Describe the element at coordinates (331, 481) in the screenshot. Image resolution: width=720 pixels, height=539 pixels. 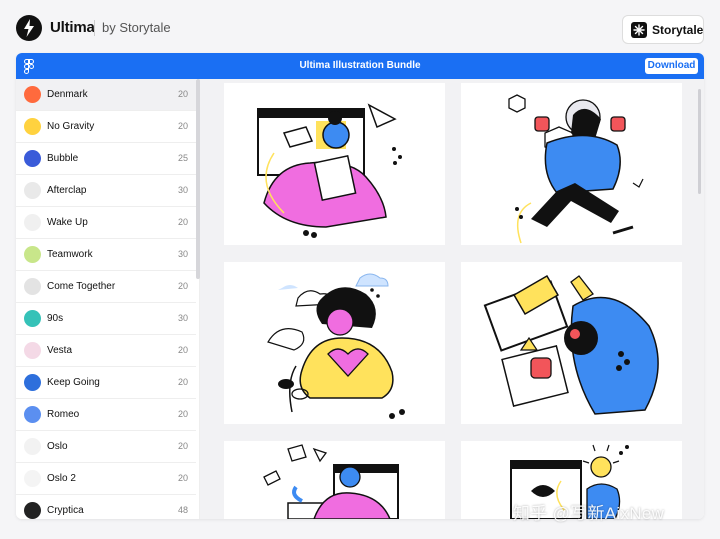
I see `illustration-pink-figure` at that location.